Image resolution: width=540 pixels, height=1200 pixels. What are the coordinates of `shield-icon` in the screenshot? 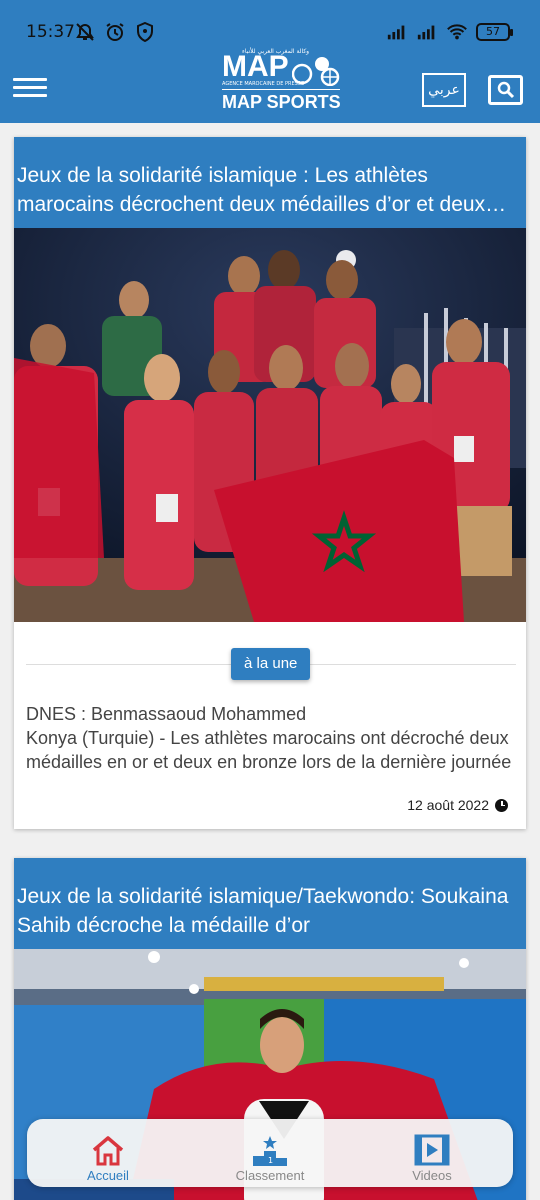 It's located at (145, 32).